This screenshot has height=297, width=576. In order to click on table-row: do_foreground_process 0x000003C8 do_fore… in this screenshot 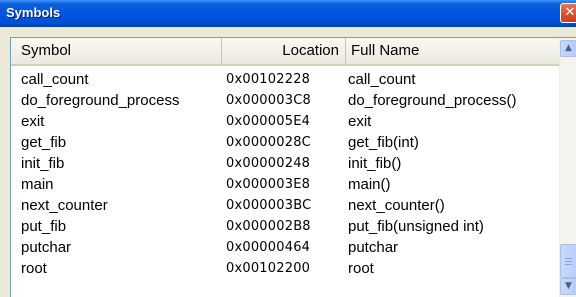, I will do `click(285, 100)`.